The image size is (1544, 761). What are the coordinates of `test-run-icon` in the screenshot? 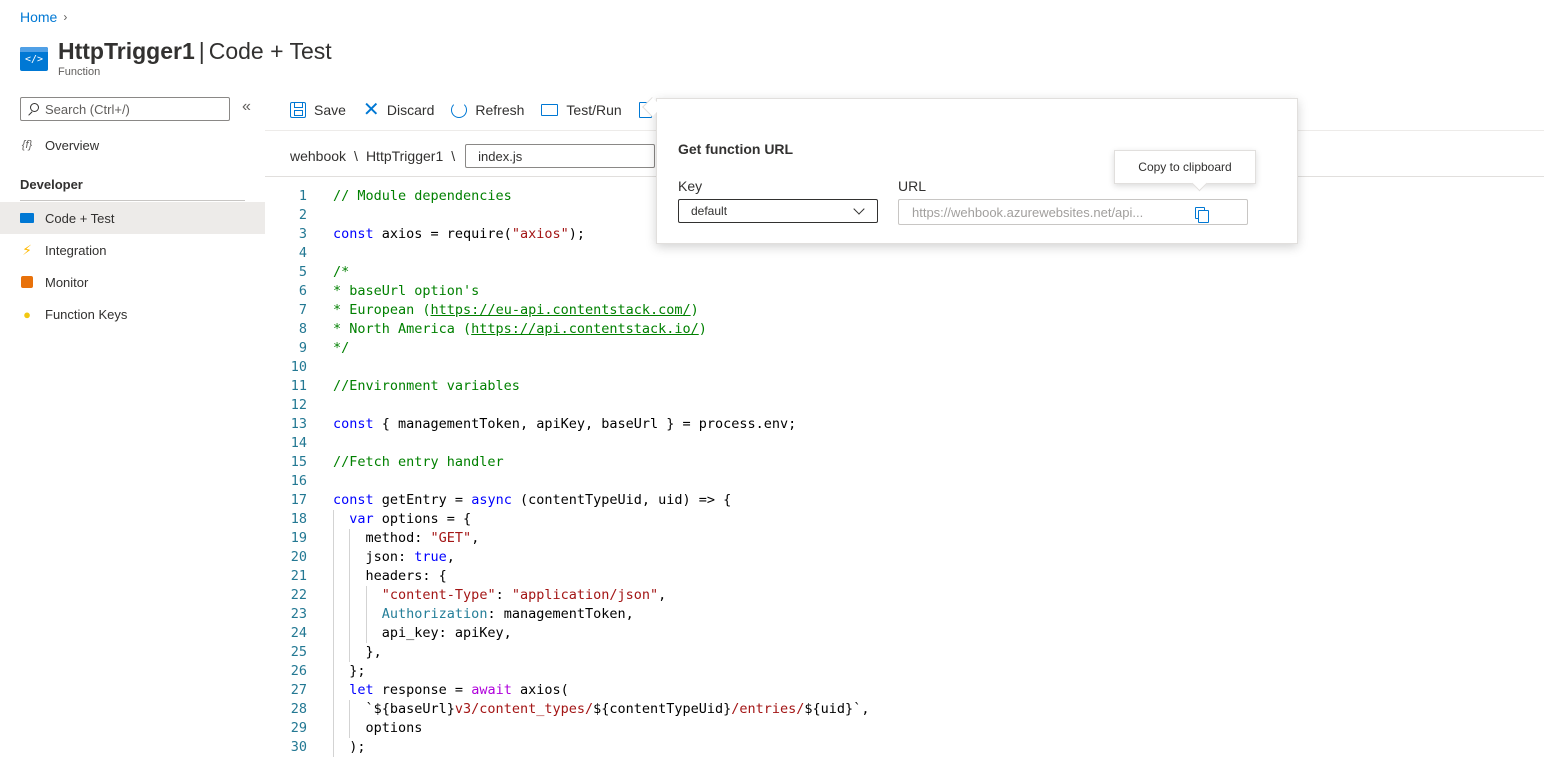 It's located at (550, 110).